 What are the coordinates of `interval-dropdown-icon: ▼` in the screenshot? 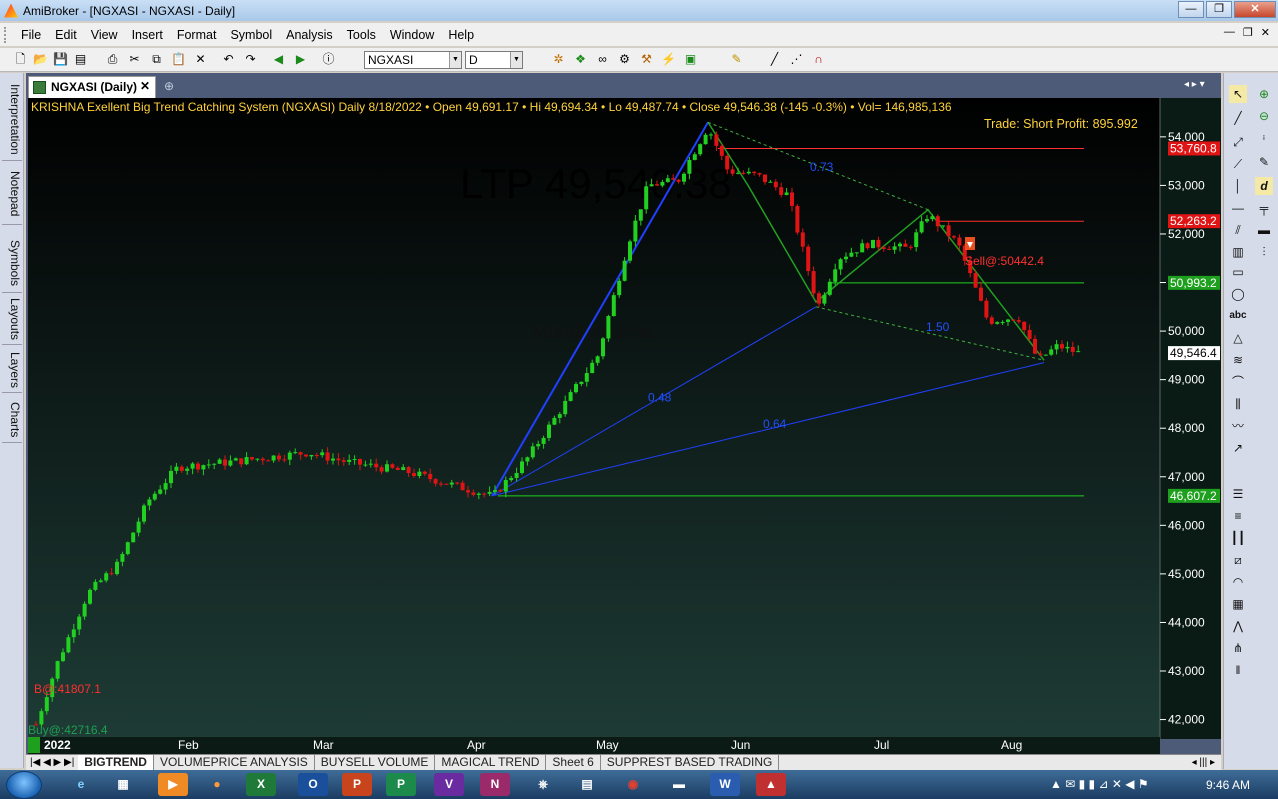 It's located at (516, 60).